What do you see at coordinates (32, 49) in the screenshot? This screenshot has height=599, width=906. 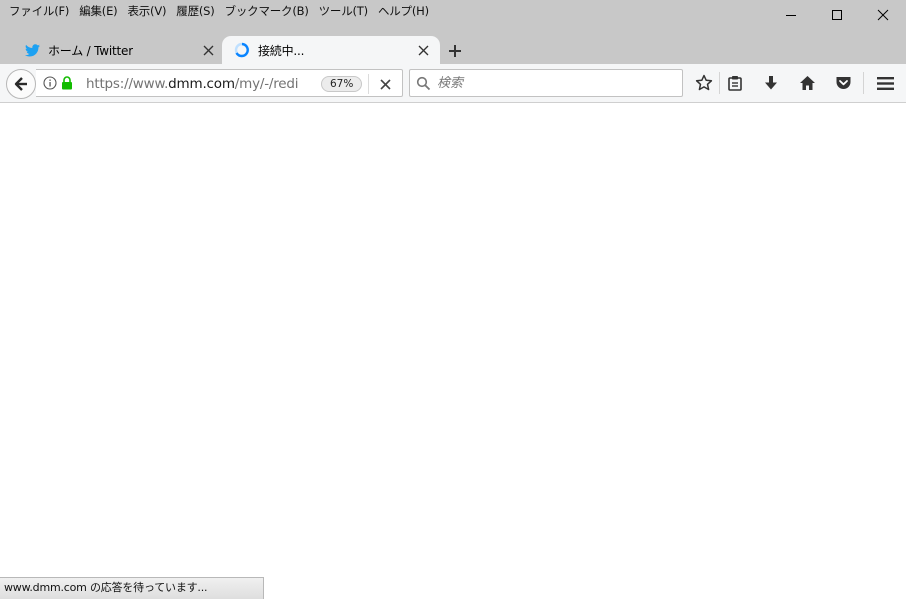 I see `twitter-bird-icon` at bounding box center [32, 49].